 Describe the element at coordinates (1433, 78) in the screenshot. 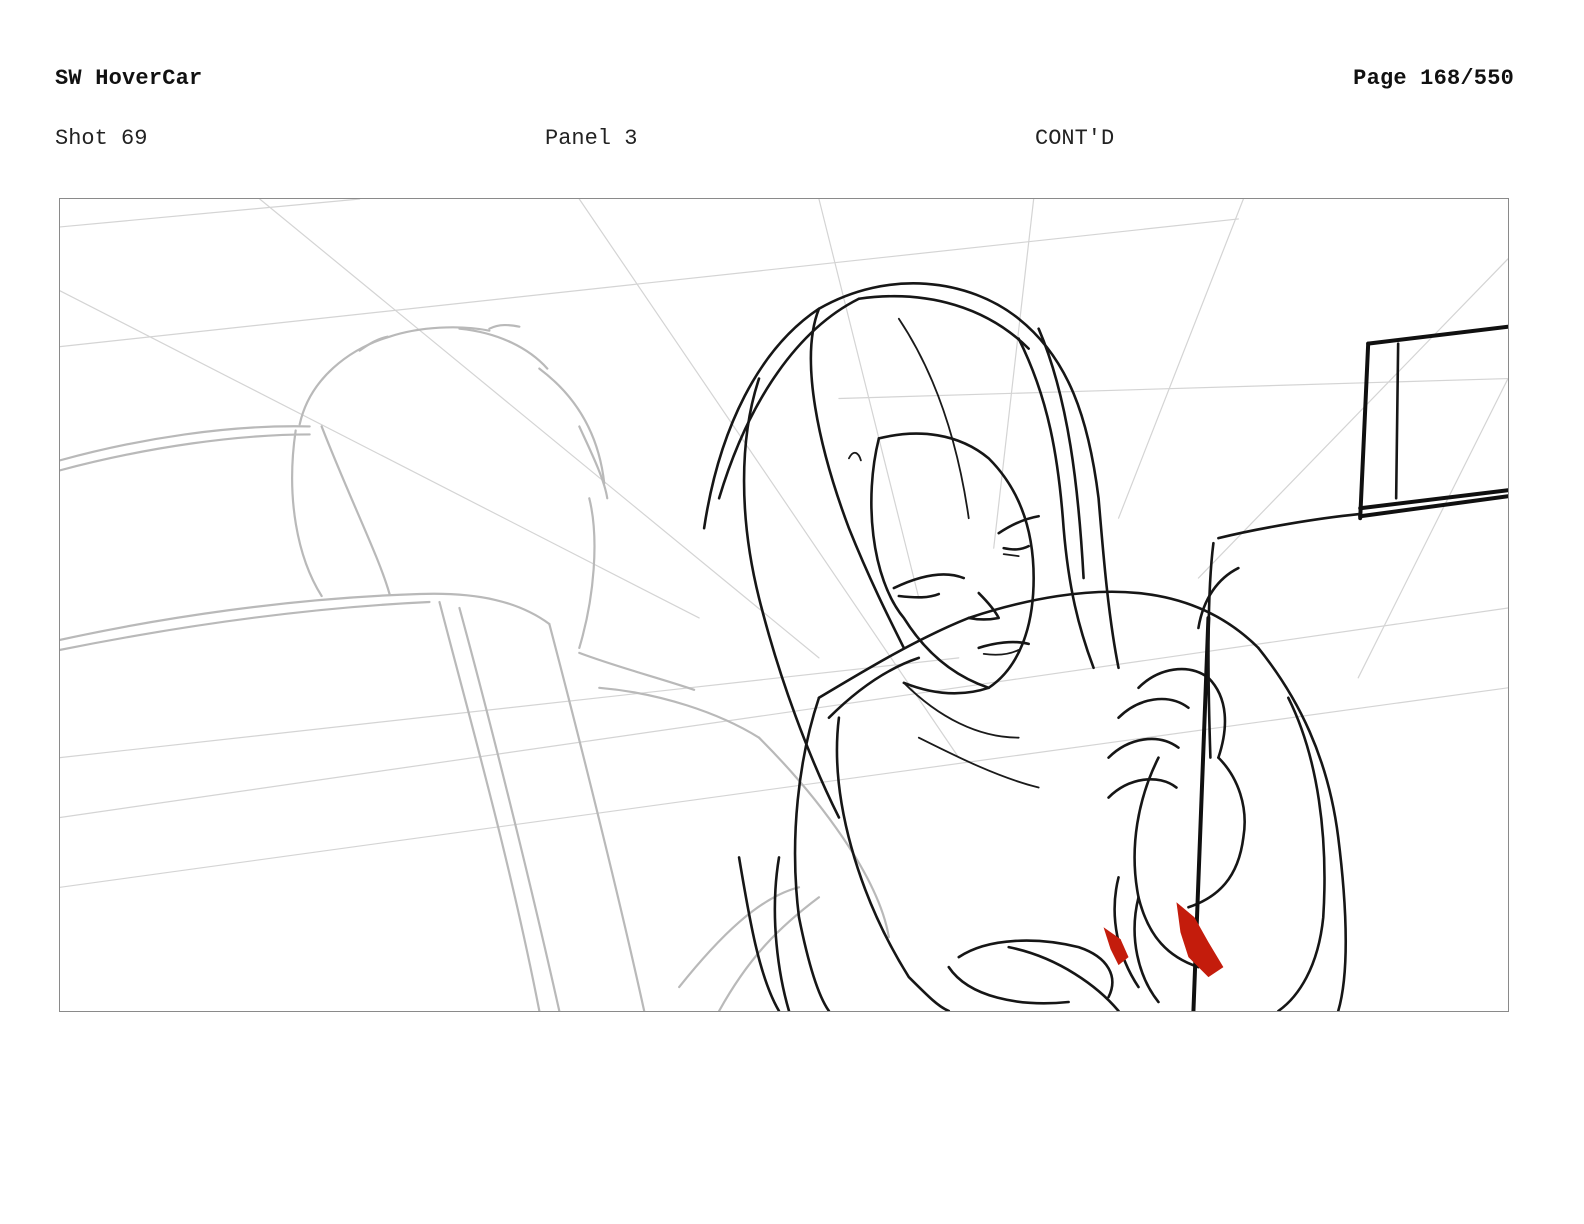

I see `page-number: Page 168/550` at that location.